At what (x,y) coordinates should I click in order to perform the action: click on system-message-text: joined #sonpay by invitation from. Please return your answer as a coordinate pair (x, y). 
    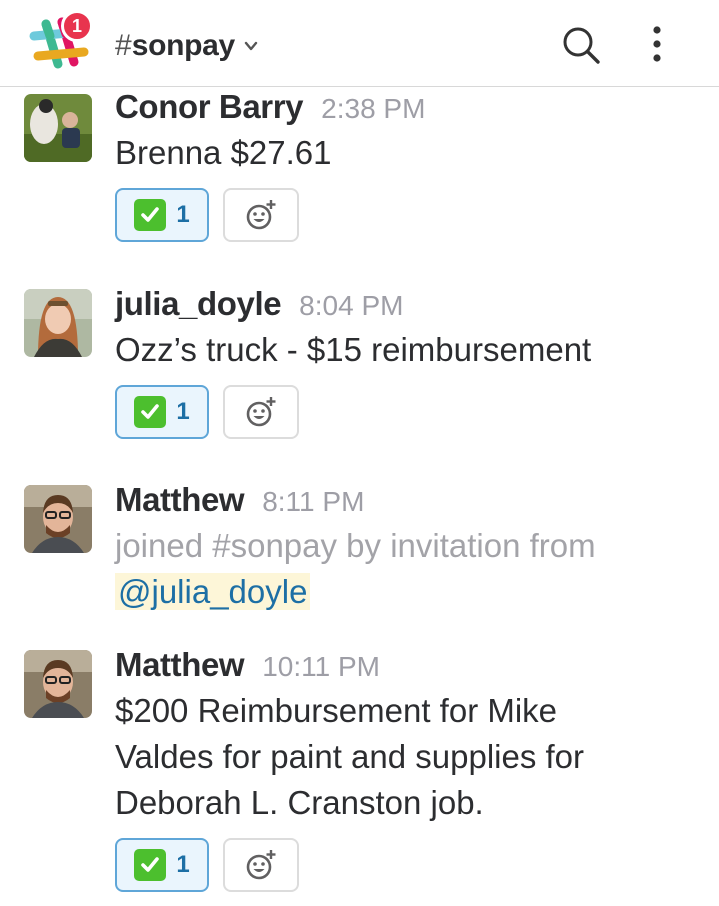
    Looking at the image, I should click on (355, 545).